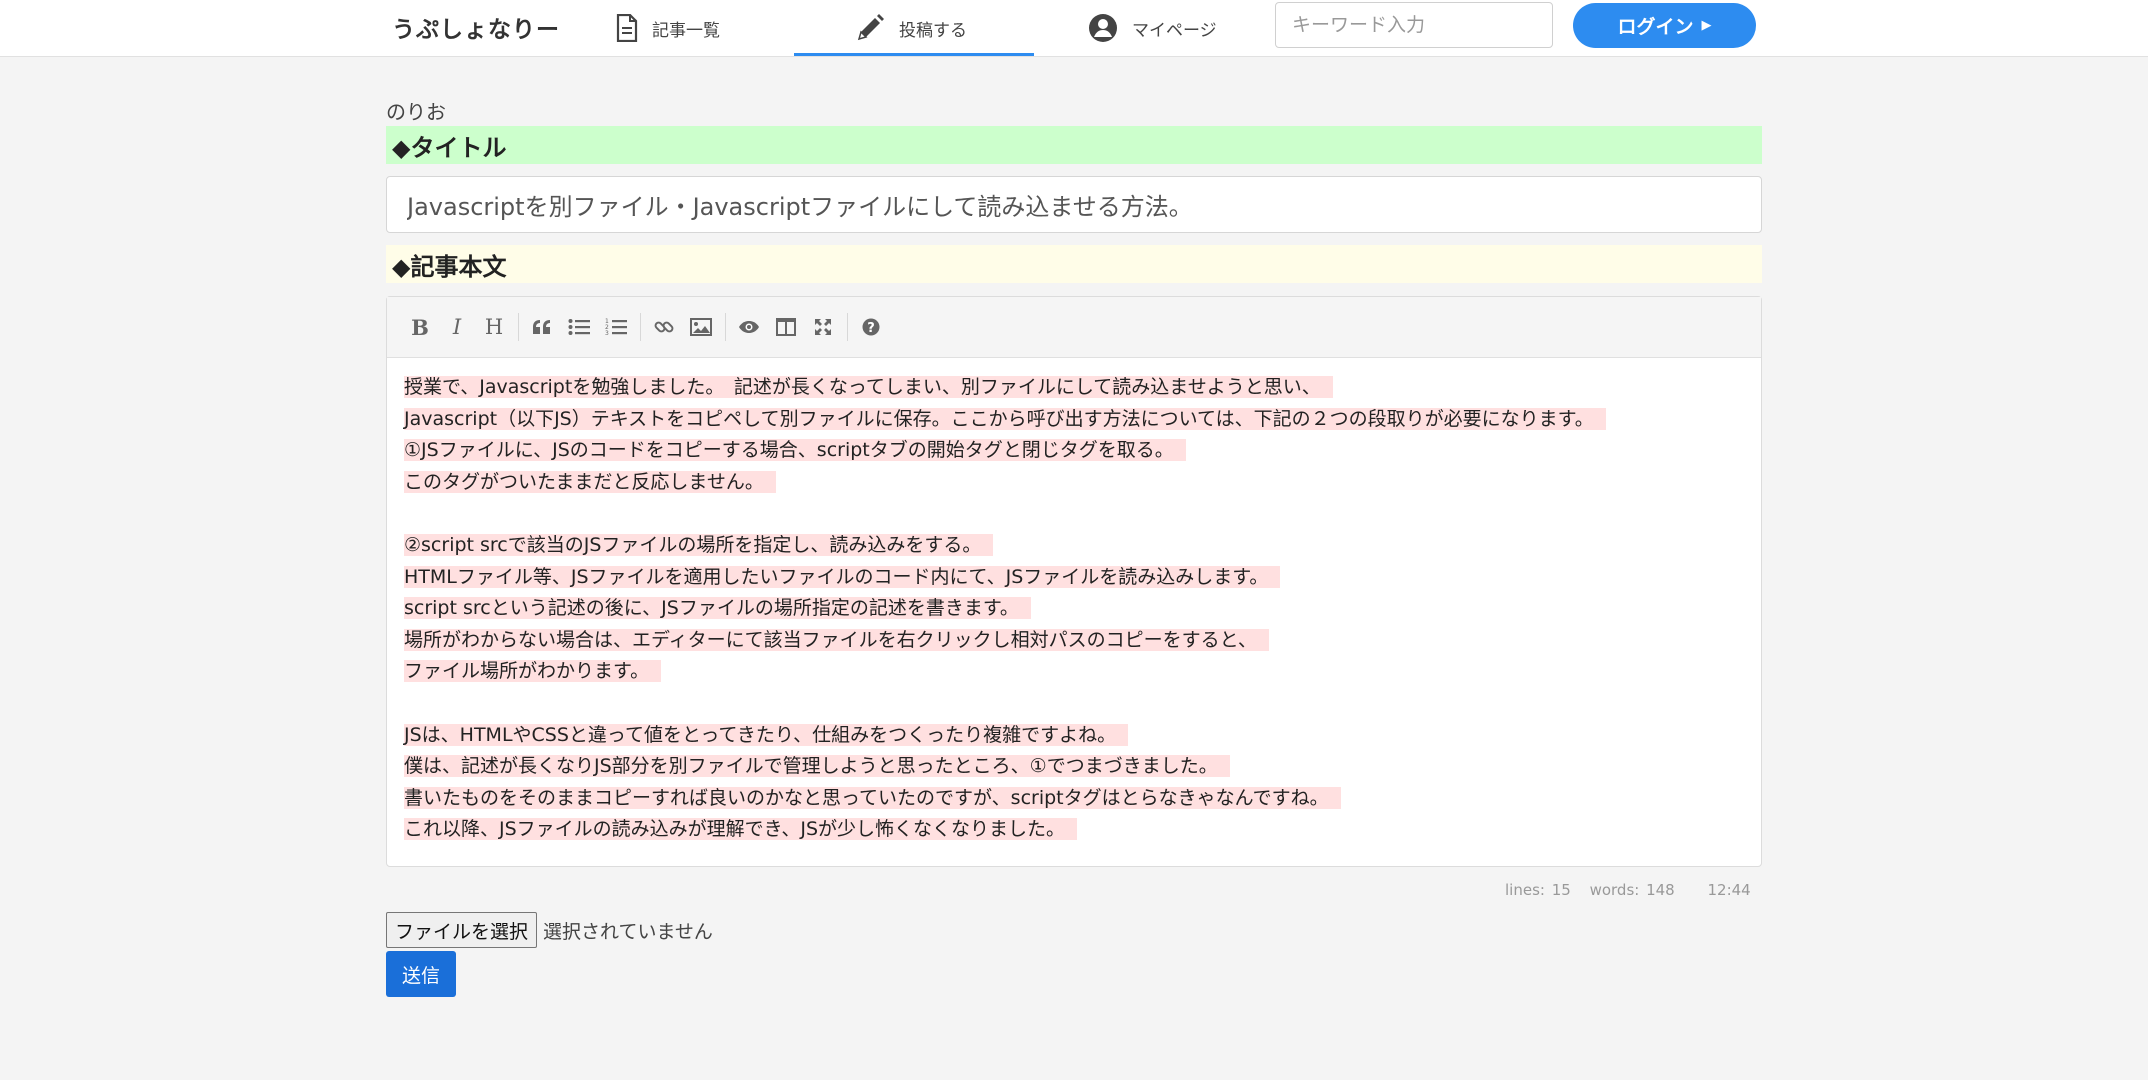 This screenshot has width=2148, height=1080. I want to click on file-upload: ファイルを選択 選択されていません, so click(549, 930).